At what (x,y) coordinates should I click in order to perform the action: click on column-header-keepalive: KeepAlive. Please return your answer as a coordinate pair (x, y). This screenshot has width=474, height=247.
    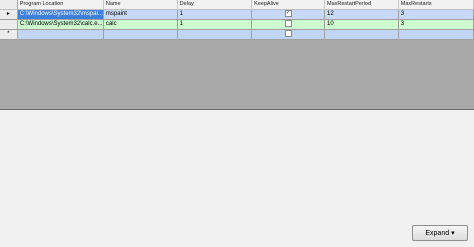
    Looking at the image, I should click on (288, 5).